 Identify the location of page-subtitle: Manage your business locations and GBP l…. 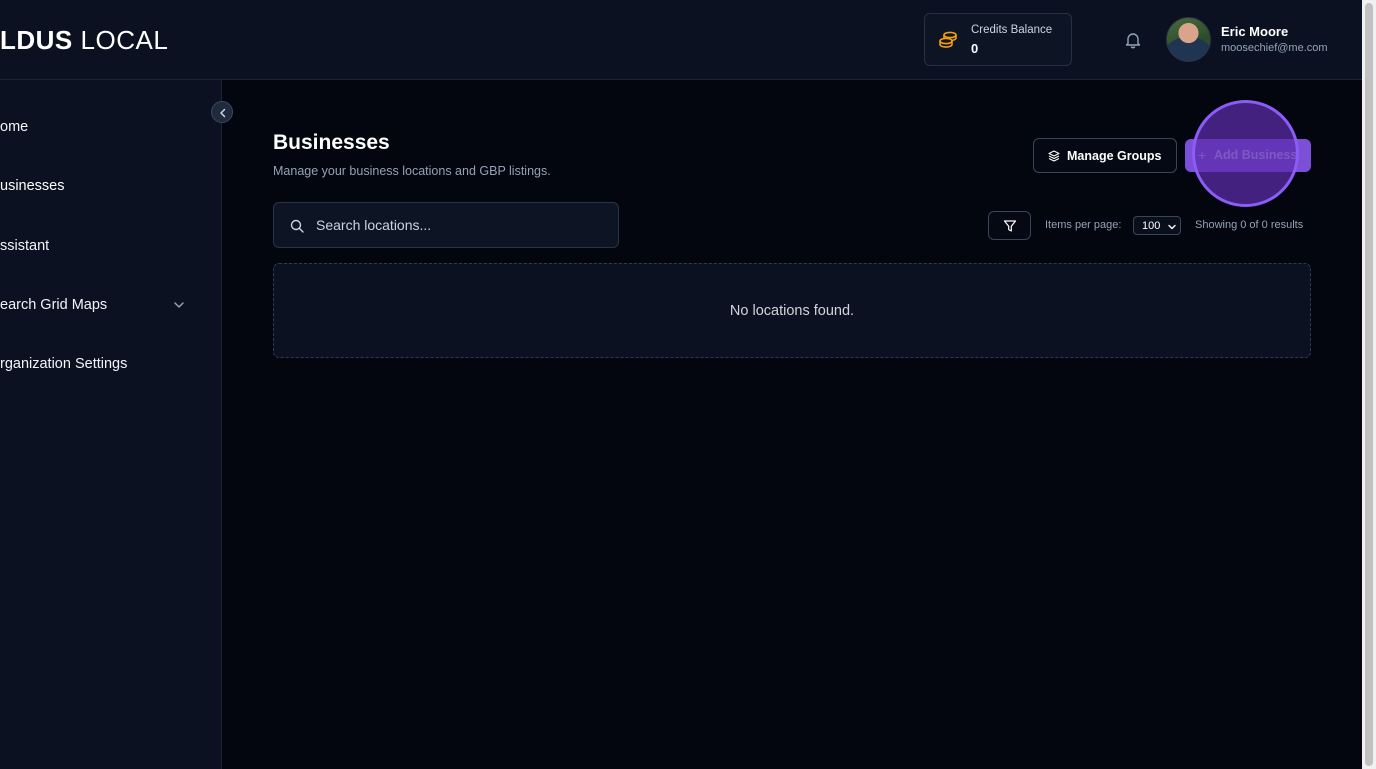
(412, 171).